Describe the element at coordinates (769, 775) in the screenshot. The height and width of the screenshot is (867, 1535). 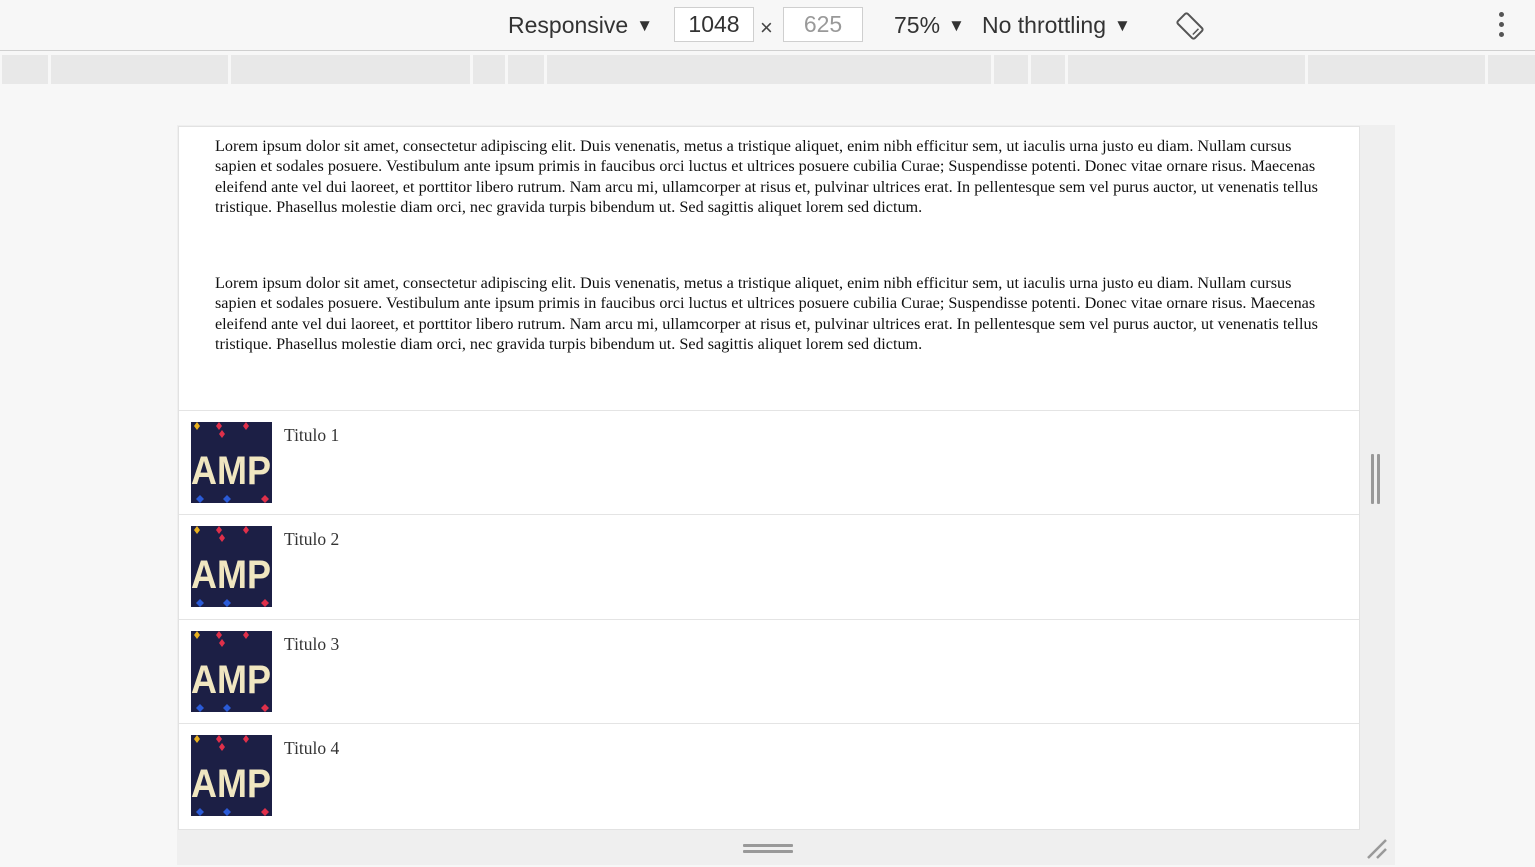
I see `list-item: AMP Titulo 4` at that location.